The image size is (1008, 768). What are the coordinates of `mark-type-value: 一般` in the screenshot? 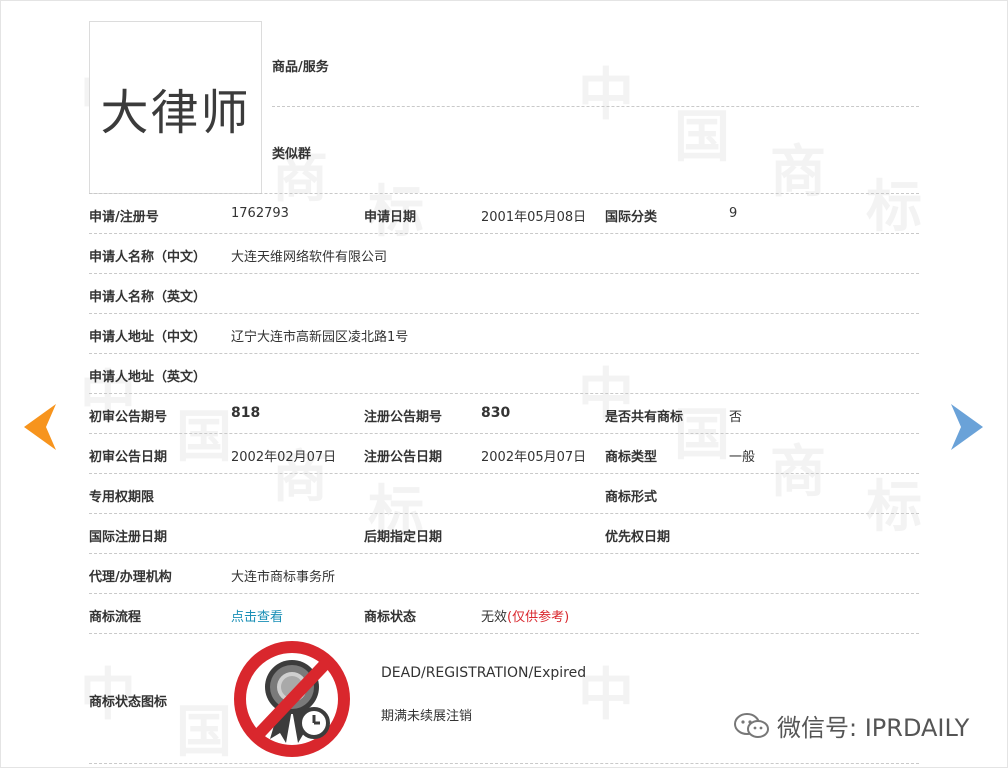 It's located at (742, 457).